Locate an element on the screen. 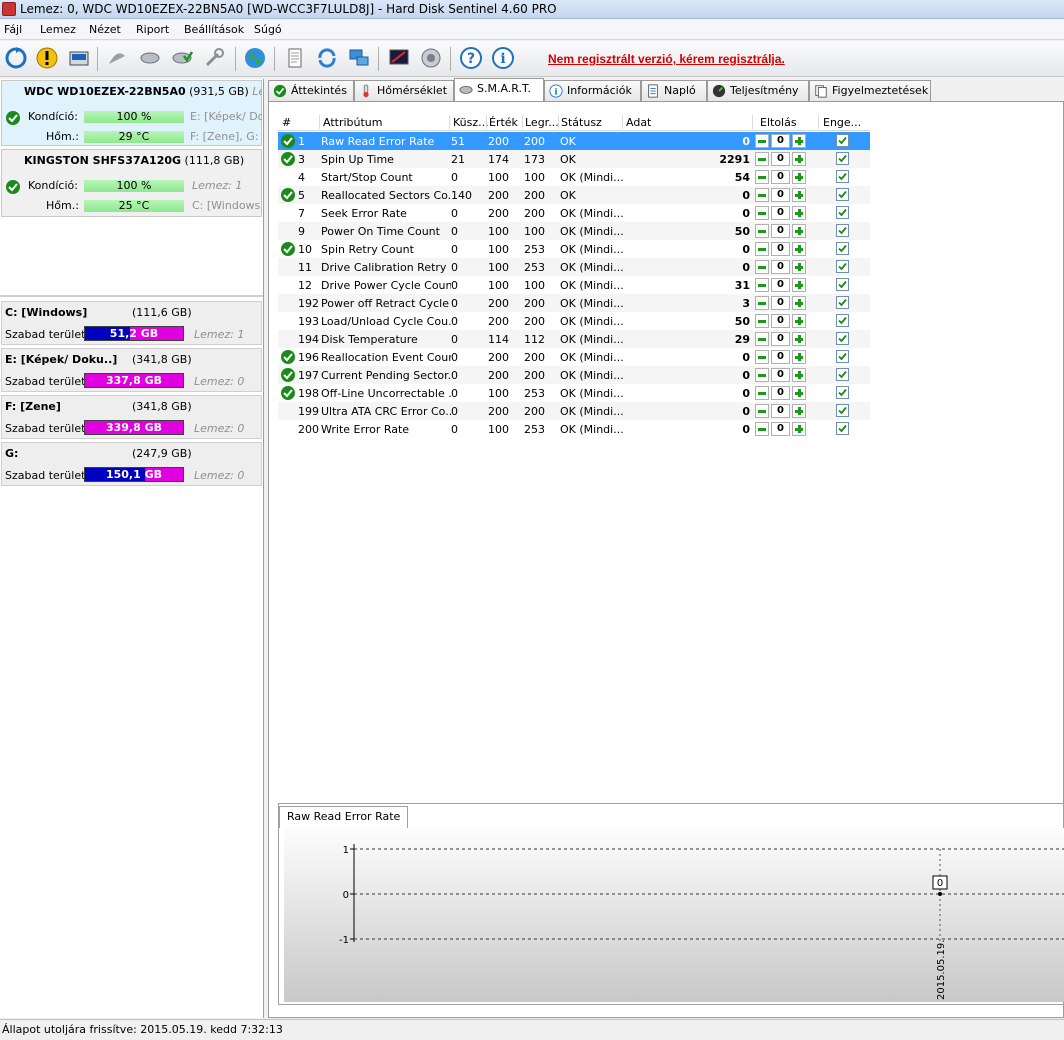 This screenshot has height=1040, width=1064. tab-overview: Áttekintés is located at coordinates (311, 90).